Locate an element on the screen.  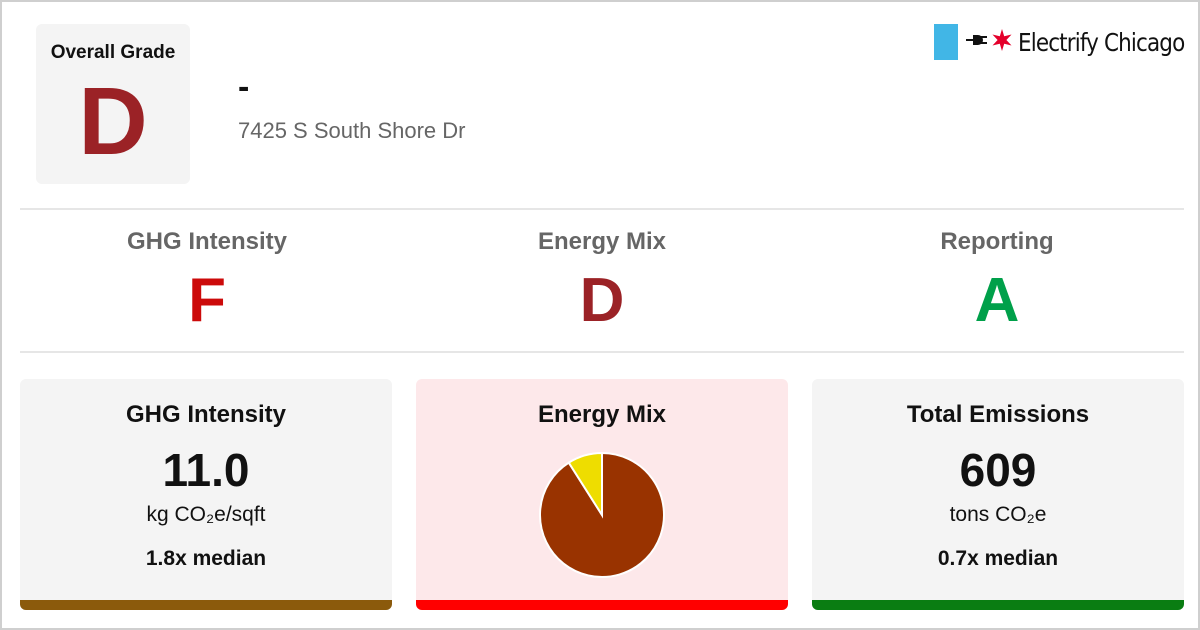
chicago-star-icon is located at coordinates (1002, 42).